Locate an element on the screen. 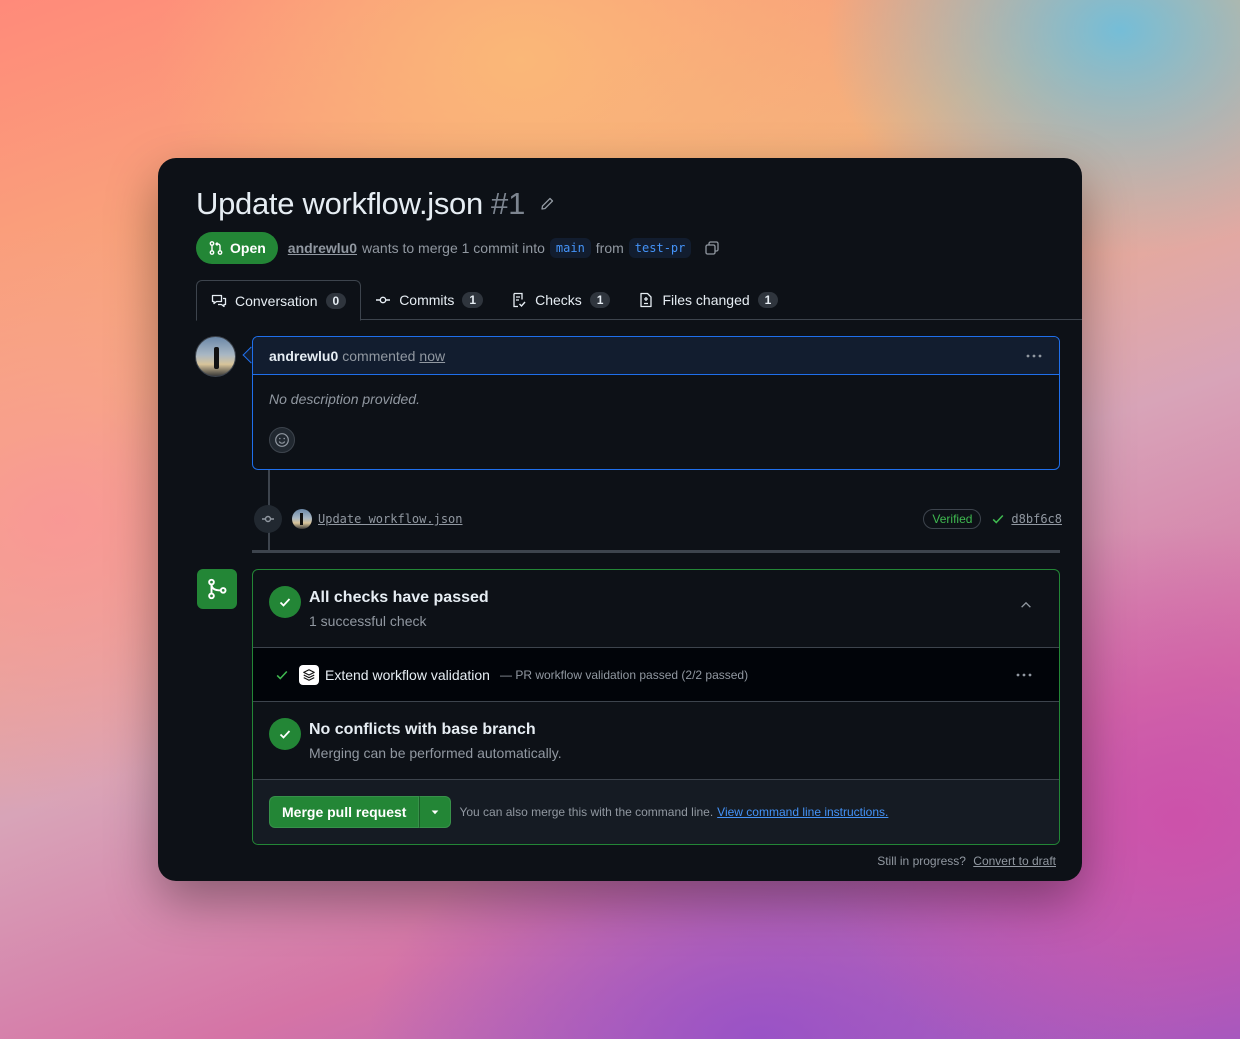 The image size is (1240, 1039). draft-row: Still in progress? Convert to draft is located at coordinates (966, 861).